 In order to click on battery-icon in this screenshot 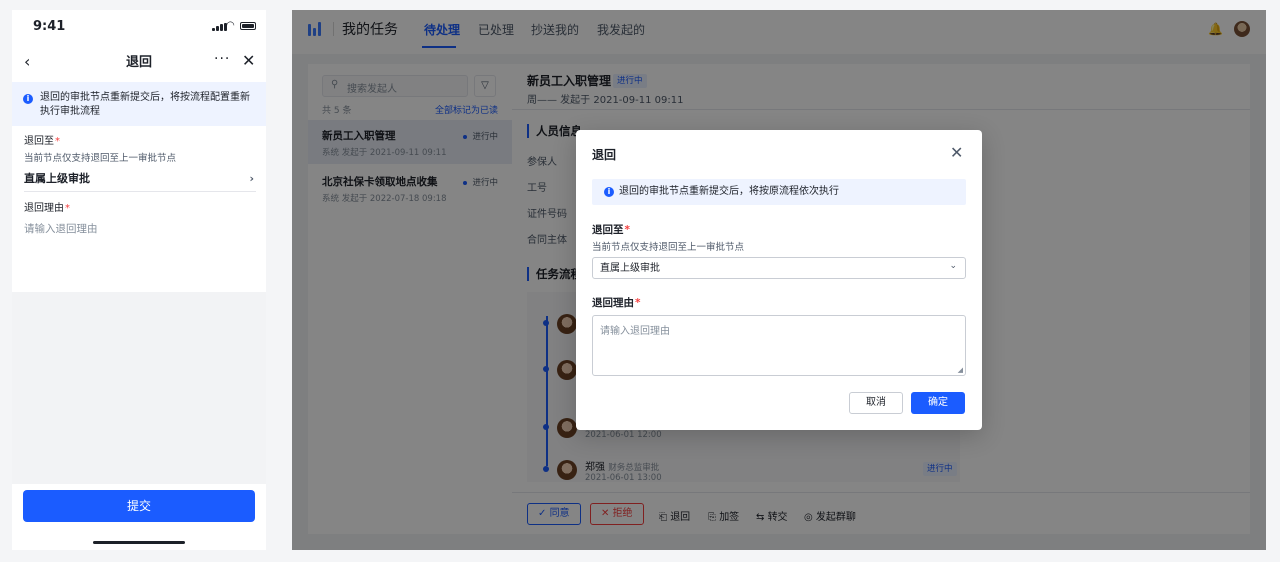, I will do `click(248, 26)`.